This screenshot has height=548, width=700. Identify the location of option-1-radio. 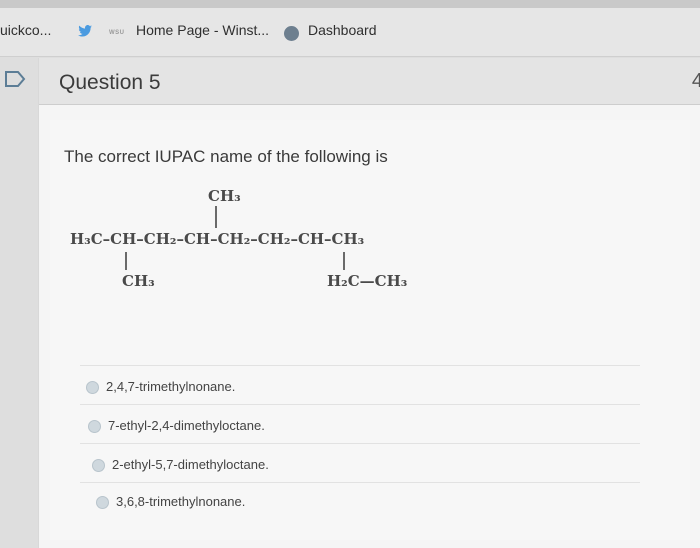
(92, 387).